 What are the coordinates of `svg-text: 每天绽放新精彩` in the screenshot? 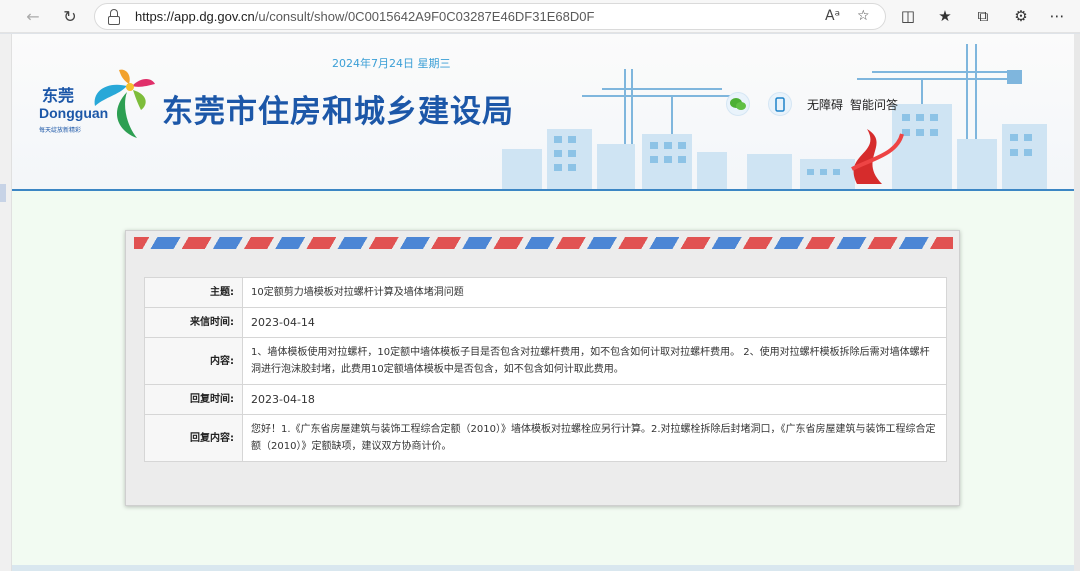 It's located at (60, 130).